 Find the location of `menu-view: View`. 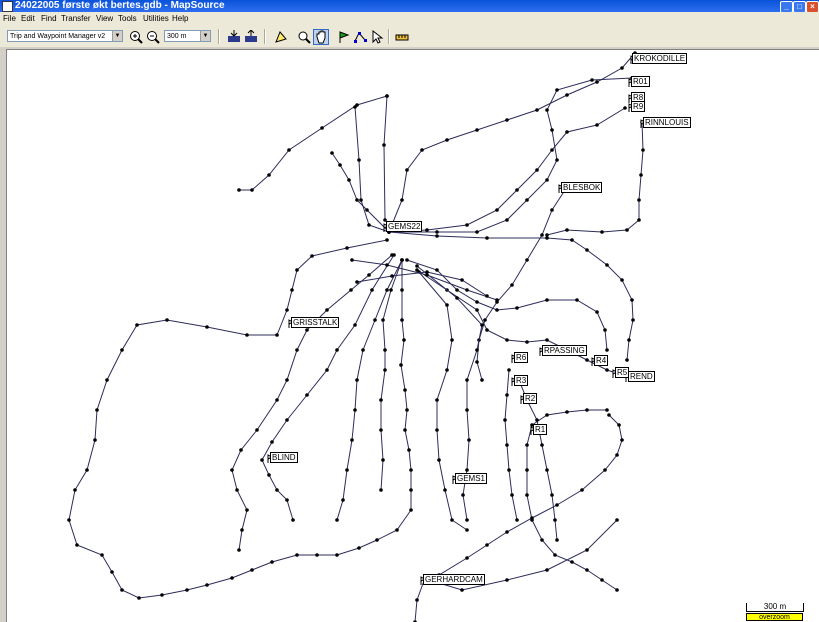

menu-view: View is located at coordinates (104, 18).